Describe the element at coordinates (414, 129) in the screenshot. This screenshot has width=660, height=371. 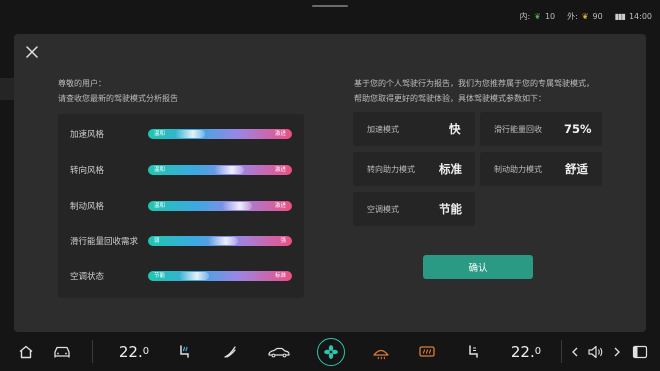
I see `param-card-acceleration: 加速模式 快` at that location.